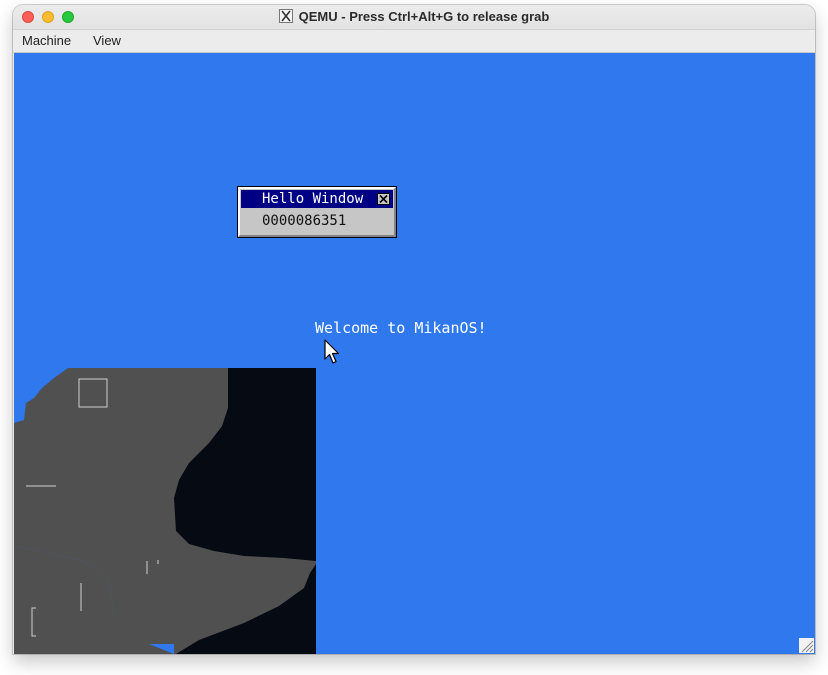 The image size is (828, 675). Describe the element at coordinates (48, 17) in the screenshot. I see `minimize-window-button` at that location.